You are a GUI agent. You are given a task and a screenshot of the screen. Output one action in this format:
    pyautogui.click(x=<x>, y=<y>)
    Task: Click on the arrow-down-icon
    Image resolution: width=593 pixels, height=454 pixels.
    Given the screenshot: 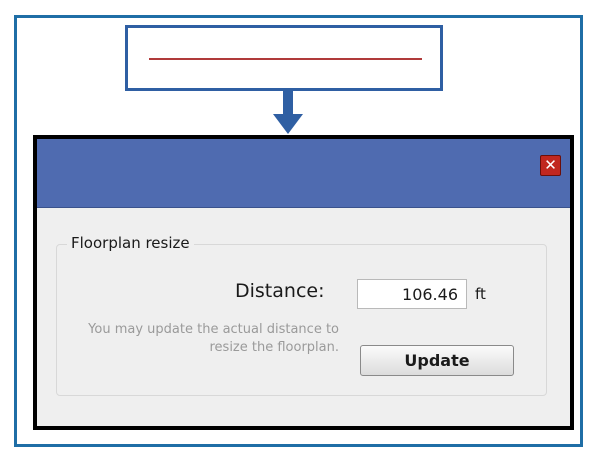 What is the action you would take?
    pyautogui.click(x=288, y=124)
    